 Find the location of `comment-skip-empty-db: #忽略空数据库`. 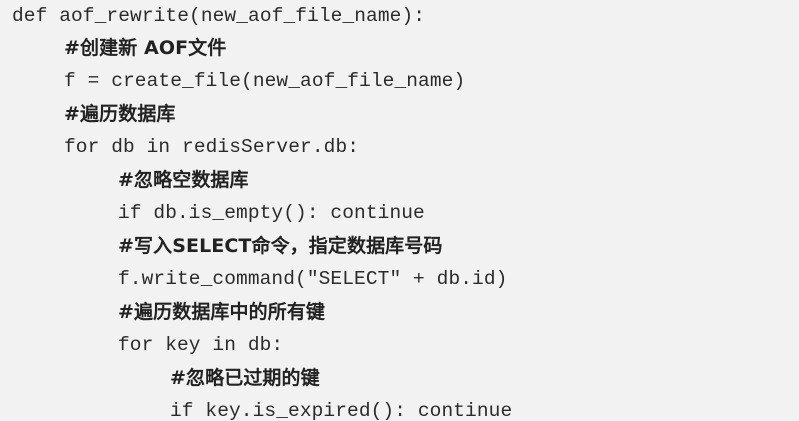

comment-skip-empty-db: #忽略空数据库 is located at coordinates (183, 180).